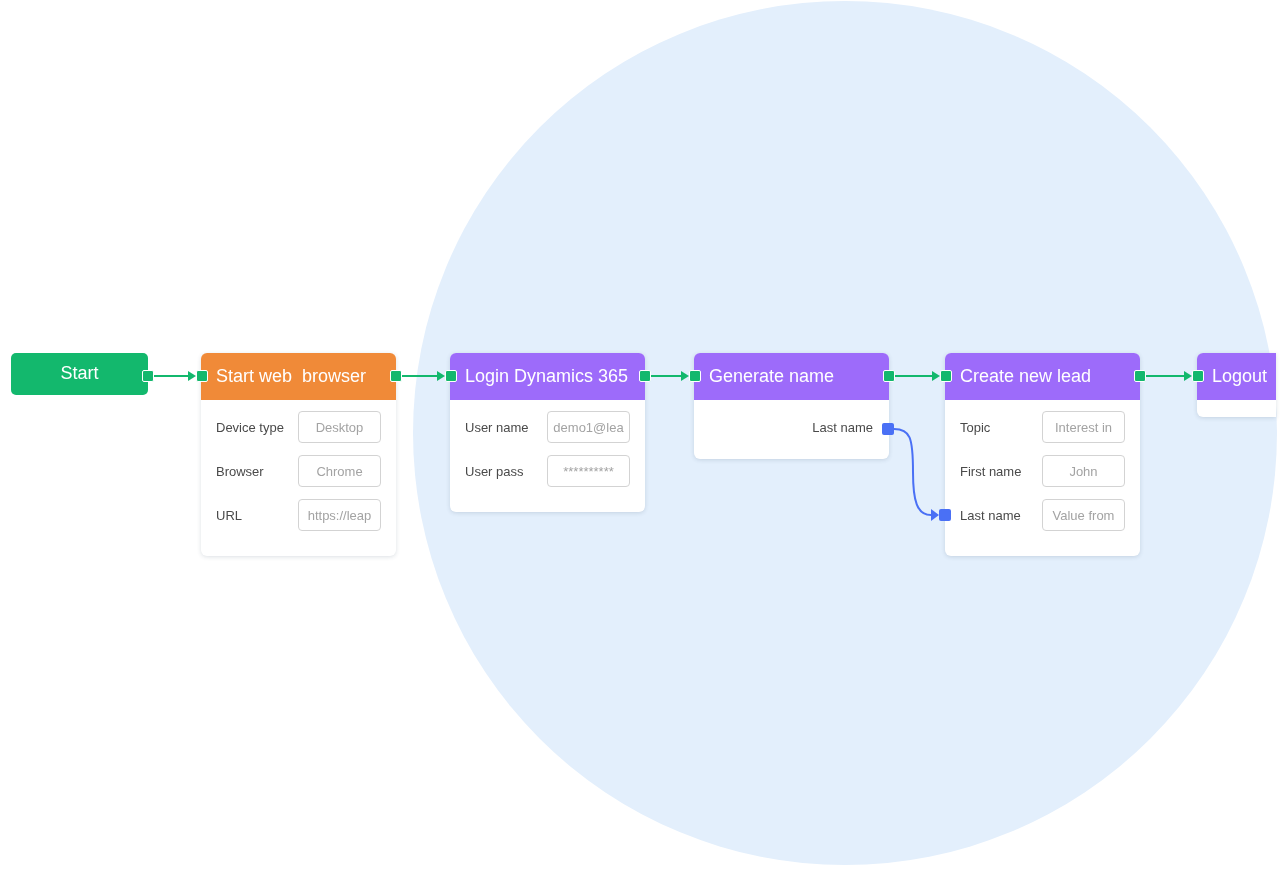 The width and height of the screenshot is (1280, 870). I want to click on input-field: Desktop, so click(339, 427).